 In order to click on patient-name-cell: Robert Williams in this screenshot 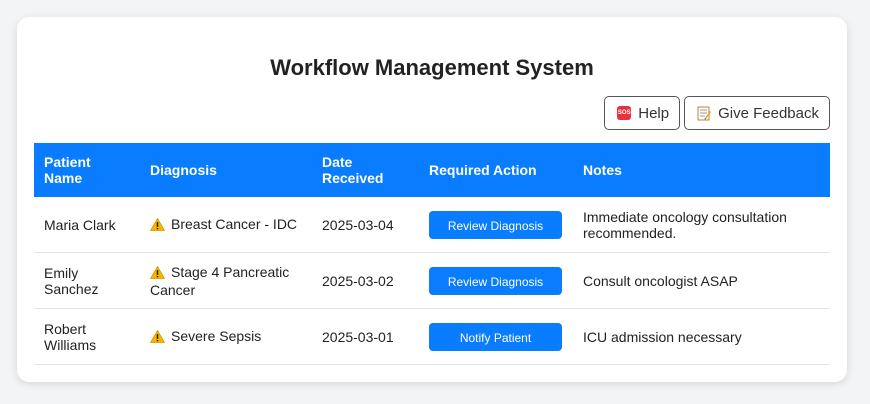, I will do `click(87, 336)`.